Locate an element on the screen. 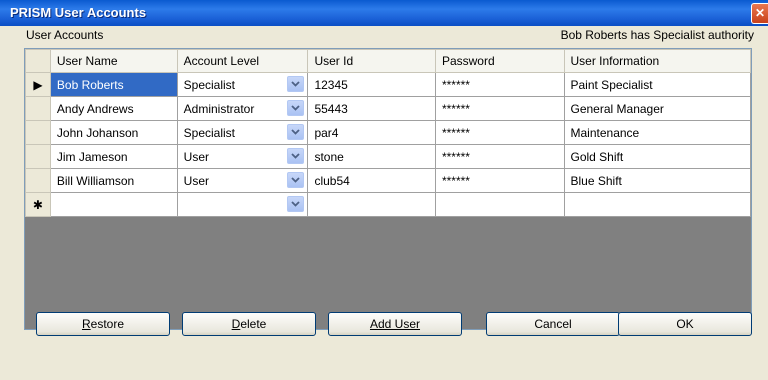  ok-button: OK is located at coordinates (685, 324).